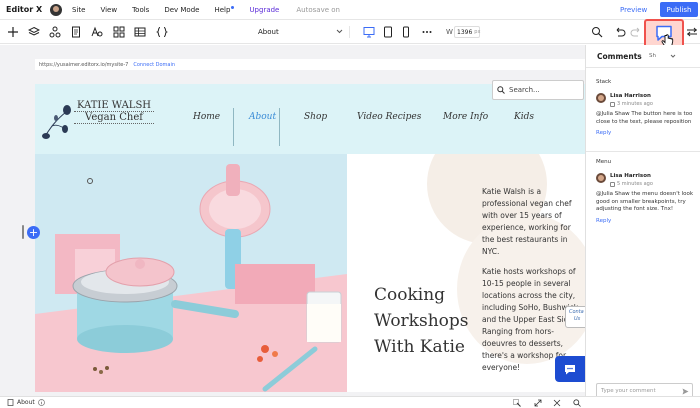 This screenshot has width=700, height=408. Describe the element at coordinates (181, 10) in the screenshot. I see `menu-dev-mode: Dev Mode` at that location.